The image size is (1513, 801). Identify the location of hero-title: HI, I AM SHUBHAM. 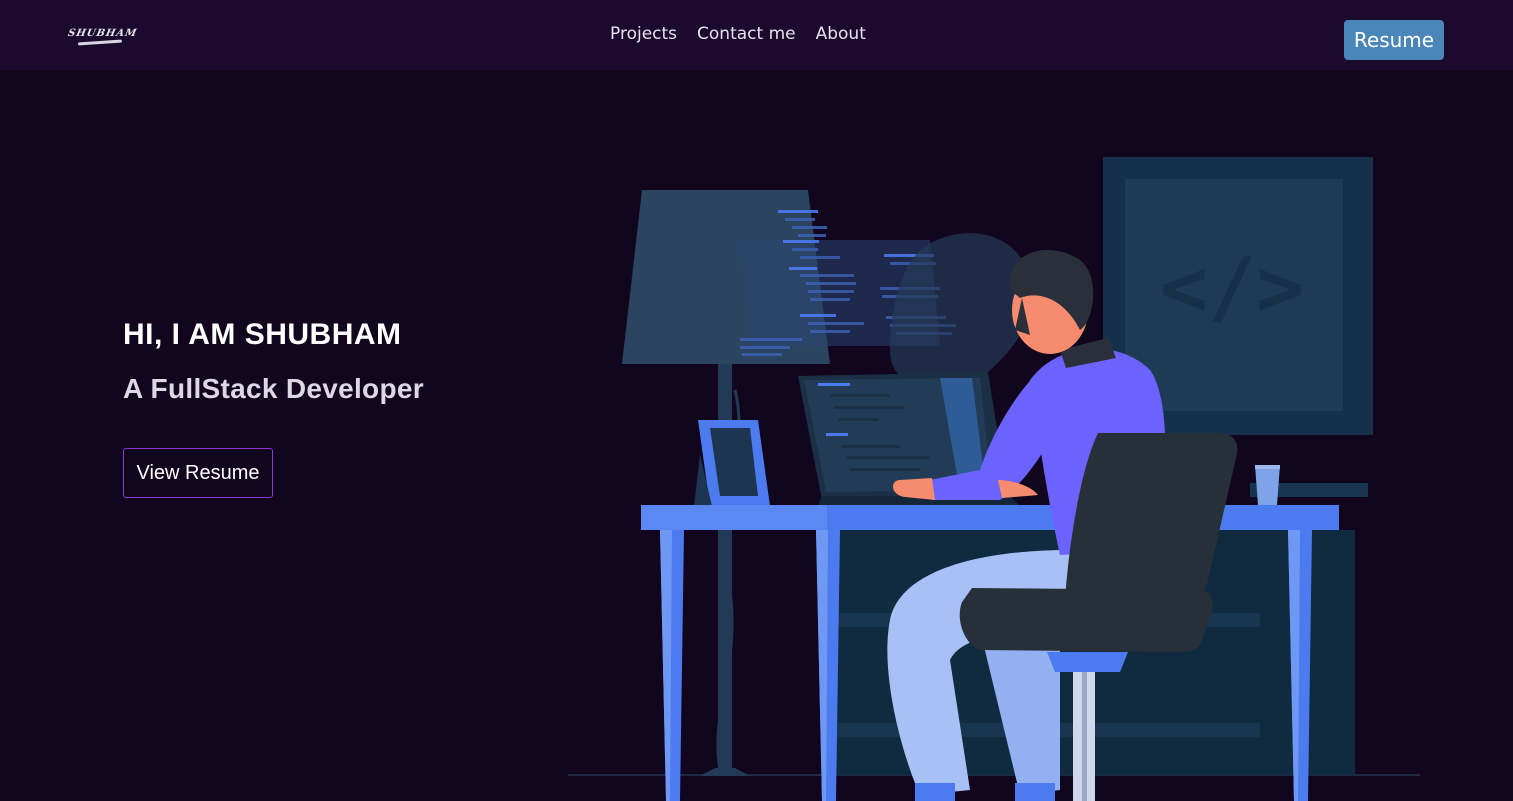
(262, 334).